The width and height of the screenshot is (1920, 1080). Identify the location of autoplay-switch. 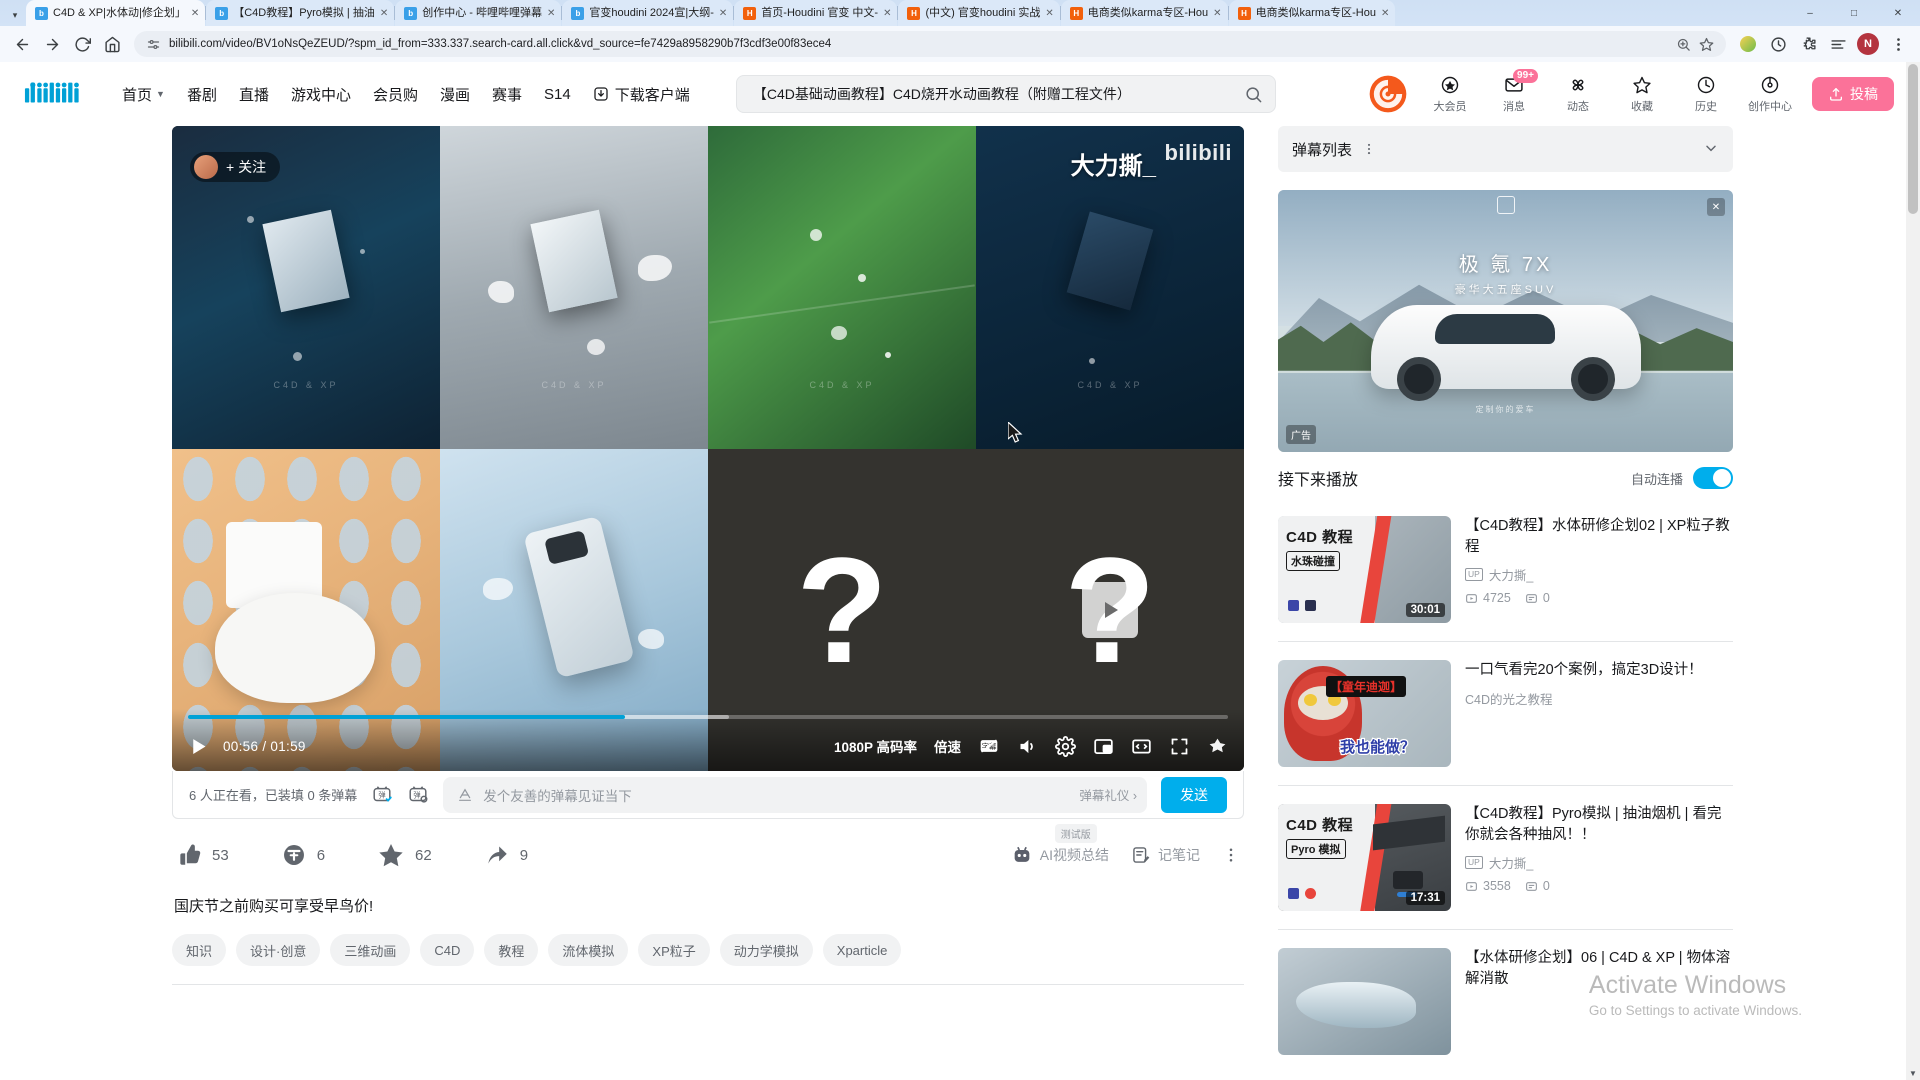
(1713, 478).